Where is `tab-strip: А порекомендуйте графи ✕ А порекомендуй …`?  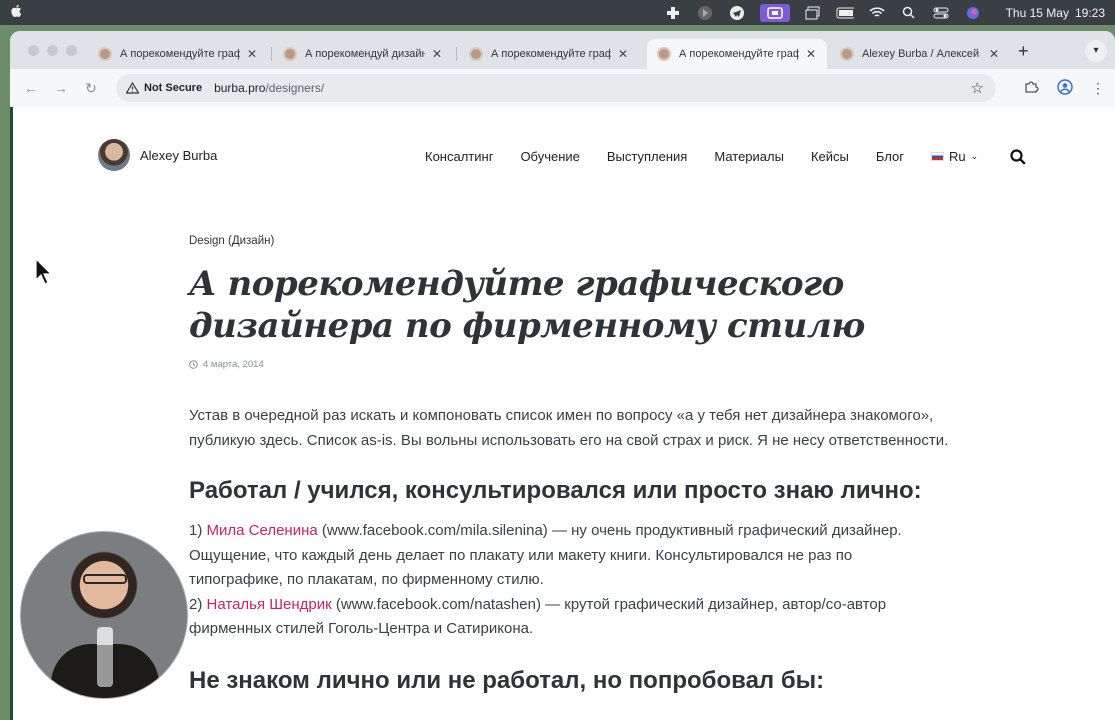
tab-strip: А порекомендуйте графи ✕ А порекомендуй … is located at coordinates (562, 50).